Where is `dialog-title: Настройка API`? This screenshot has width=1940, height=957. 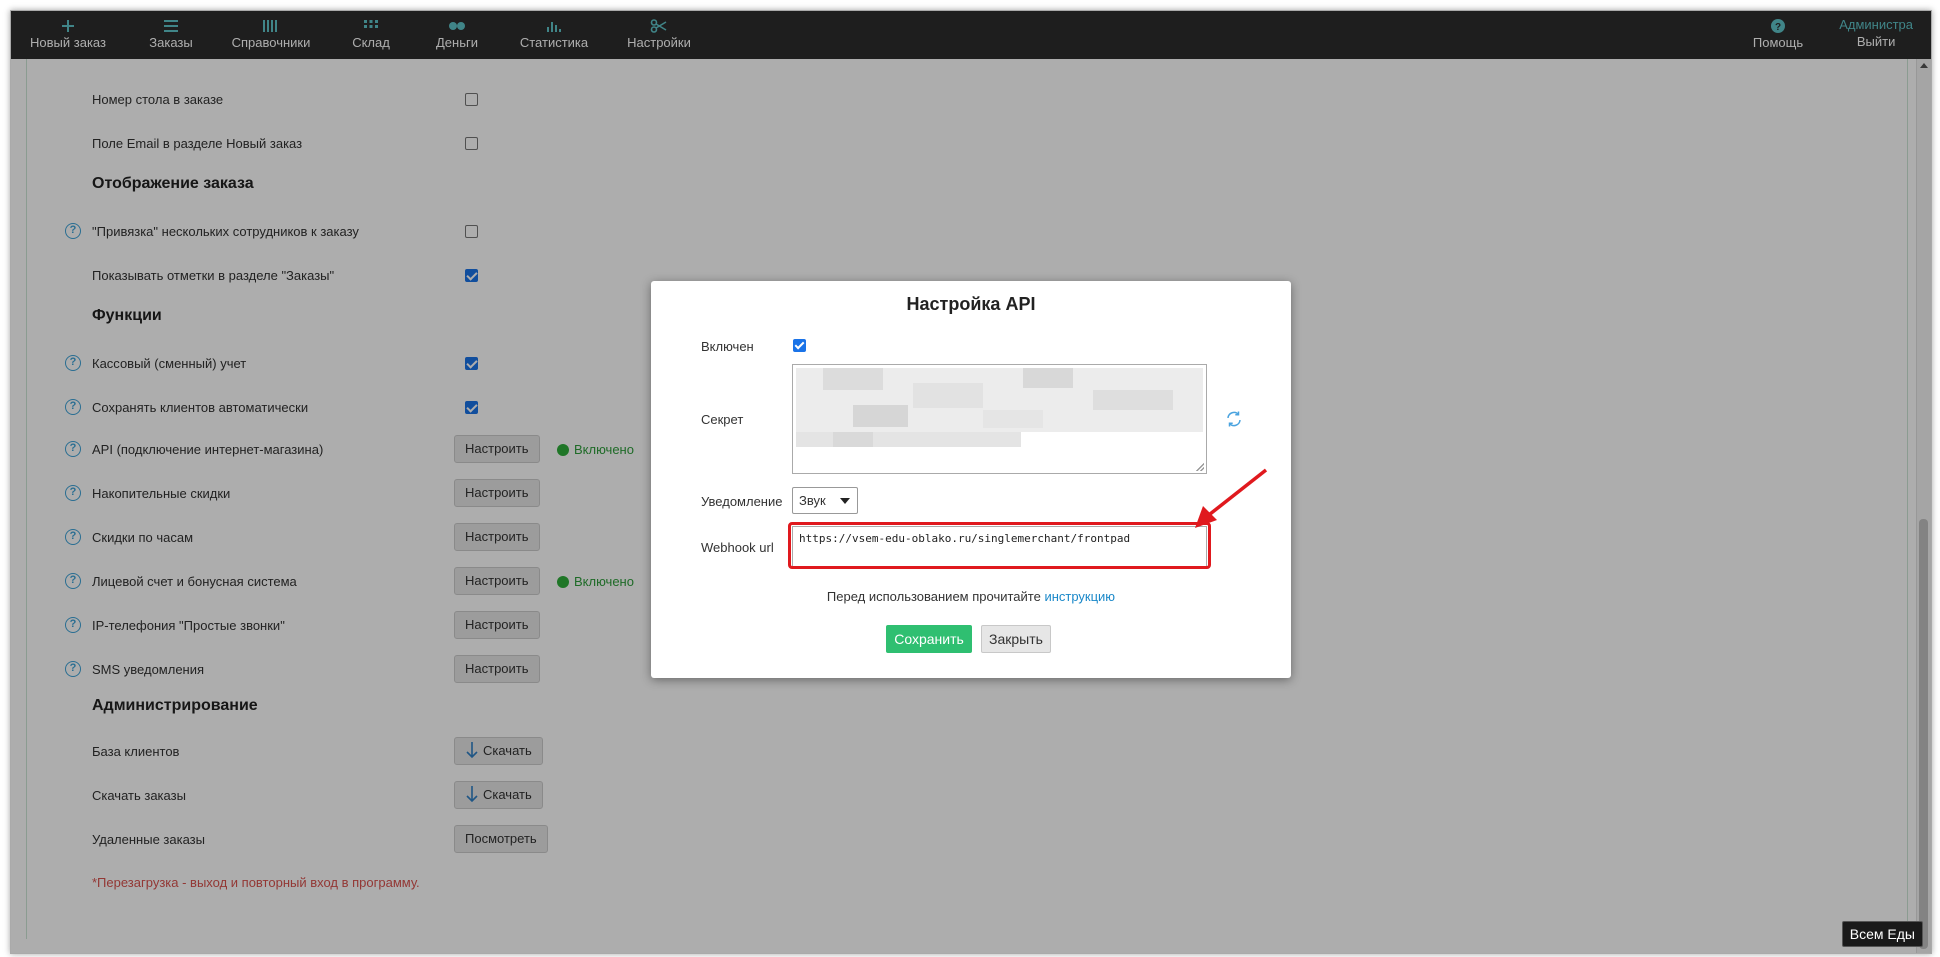
dialog-title: Настройка API is located at coordinates (971, 304).